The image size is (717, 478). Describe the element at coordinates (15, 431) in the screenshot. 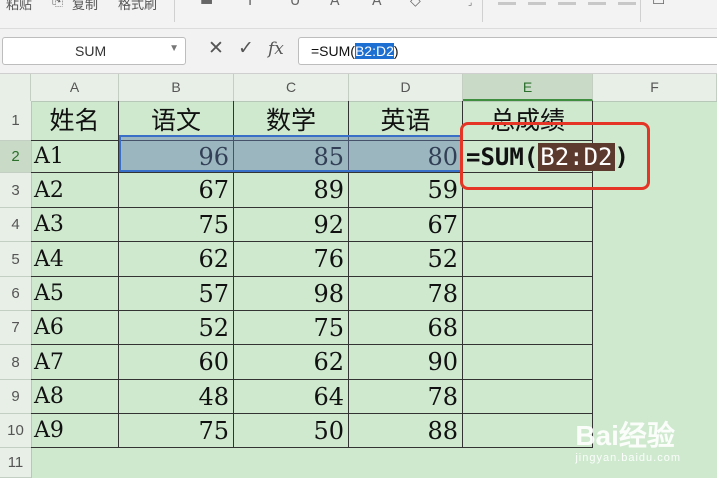

I see `row-header-10: 10` at that location.